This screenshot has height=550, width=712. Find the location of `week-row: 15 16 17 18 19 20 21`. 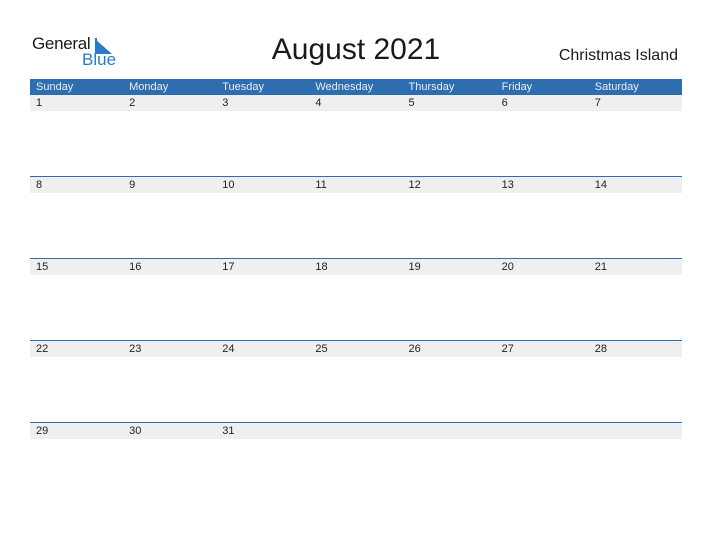

week-row: 15 16 17 18 19 20 21 is located at coordinates (356, 299).